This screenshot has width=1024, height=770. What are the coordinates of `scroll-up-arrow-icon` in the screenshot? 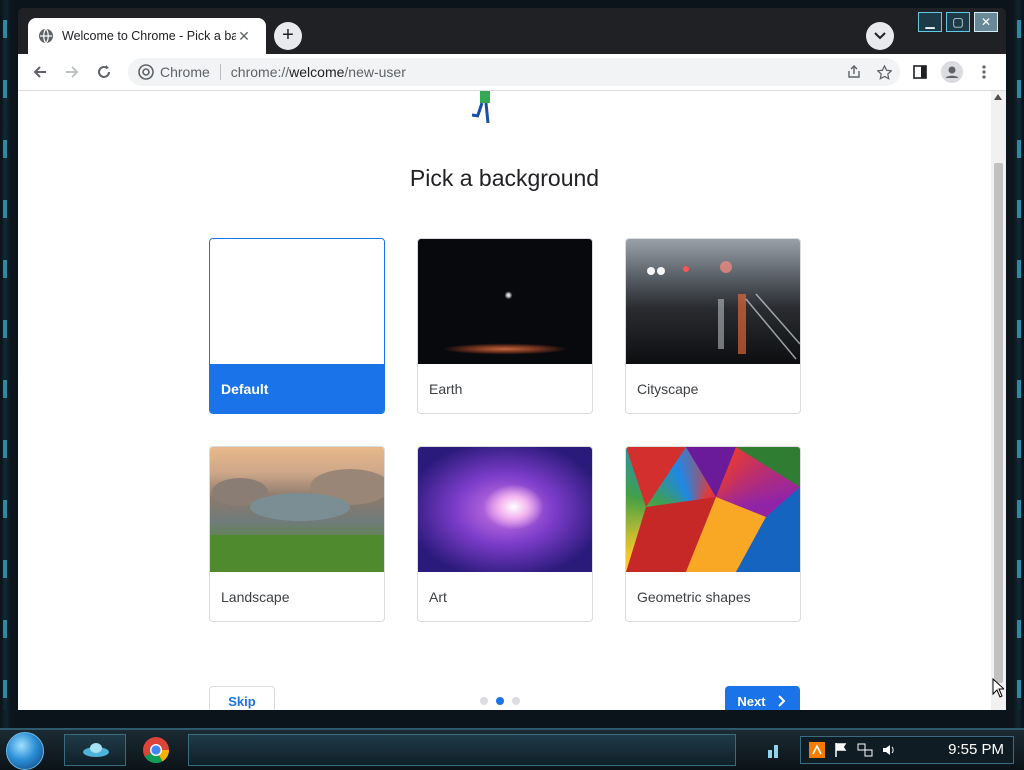 It's located at (998, 97).